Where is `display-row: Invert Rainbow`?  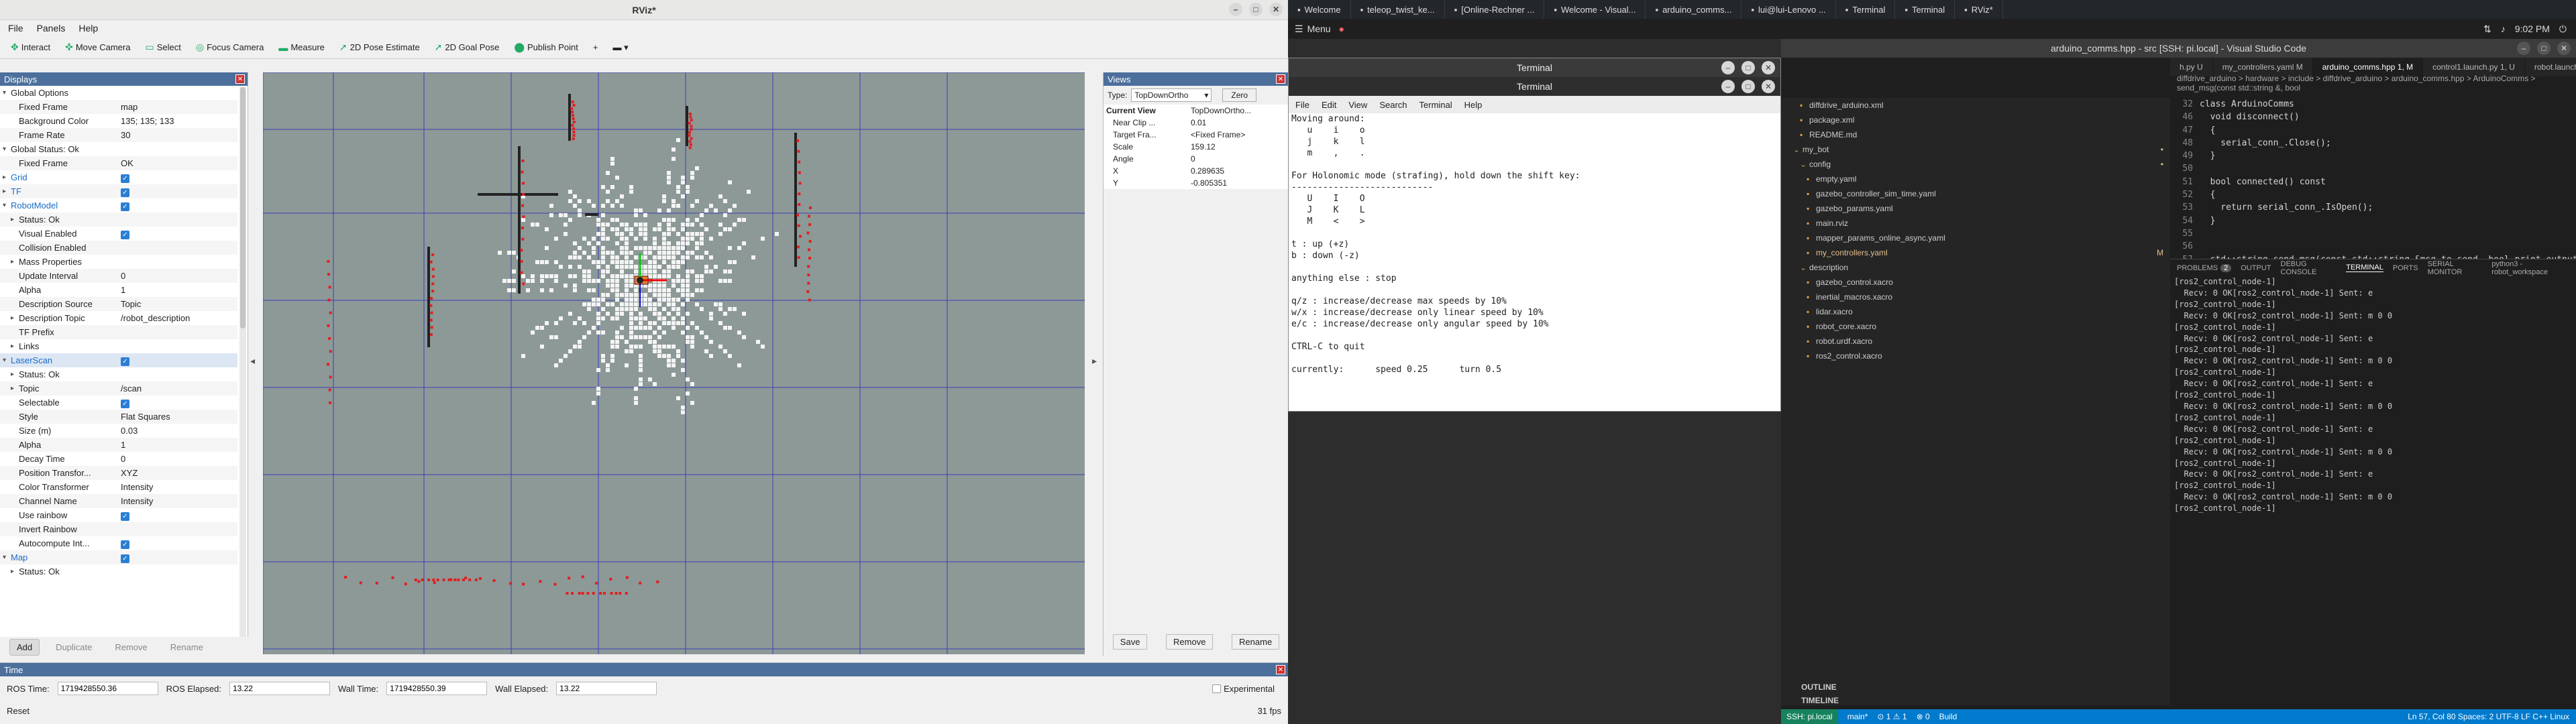 display-row: Invert Rainbow is located at coordinates (118, 529).